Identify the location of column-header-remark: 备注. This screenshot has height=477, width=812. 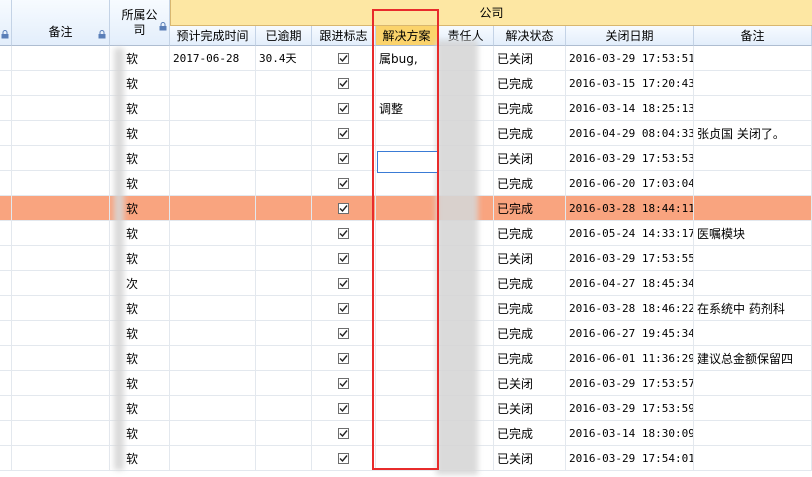
(753, 36).